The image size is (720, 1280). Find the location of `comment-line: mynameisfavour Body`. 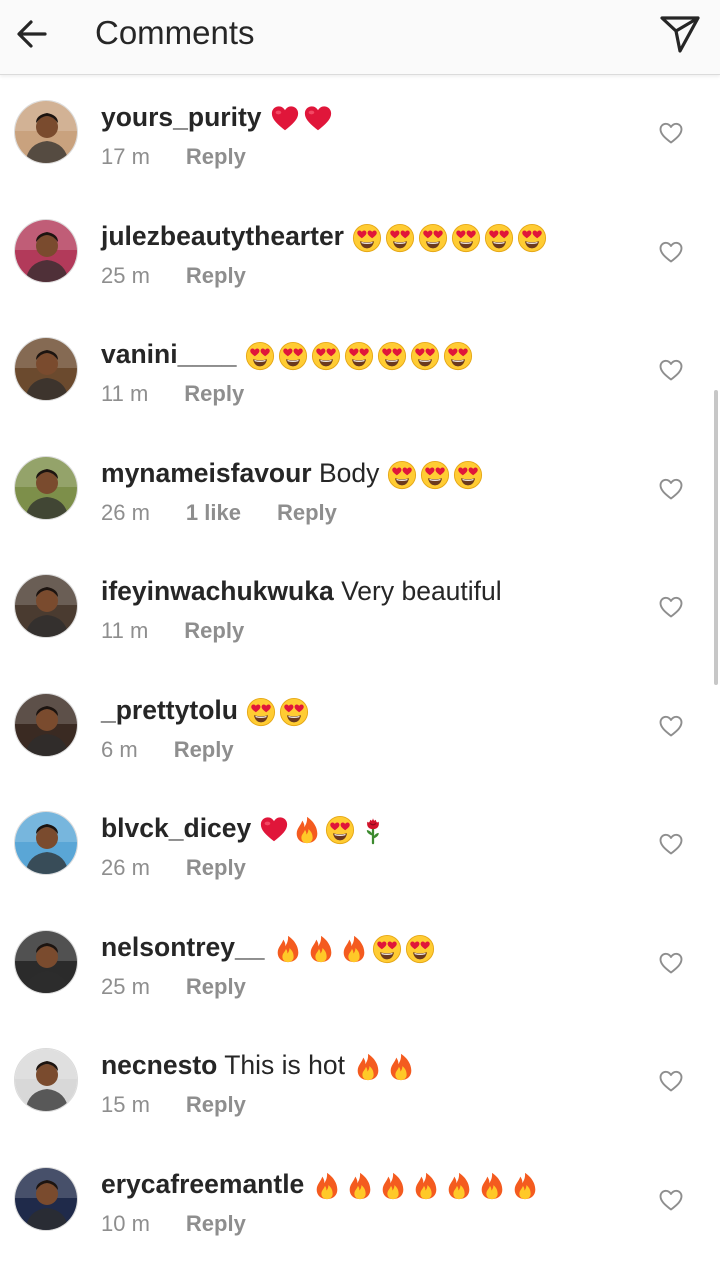

comment-line: mynameisfavour Body is located at coordinates (292, 473).